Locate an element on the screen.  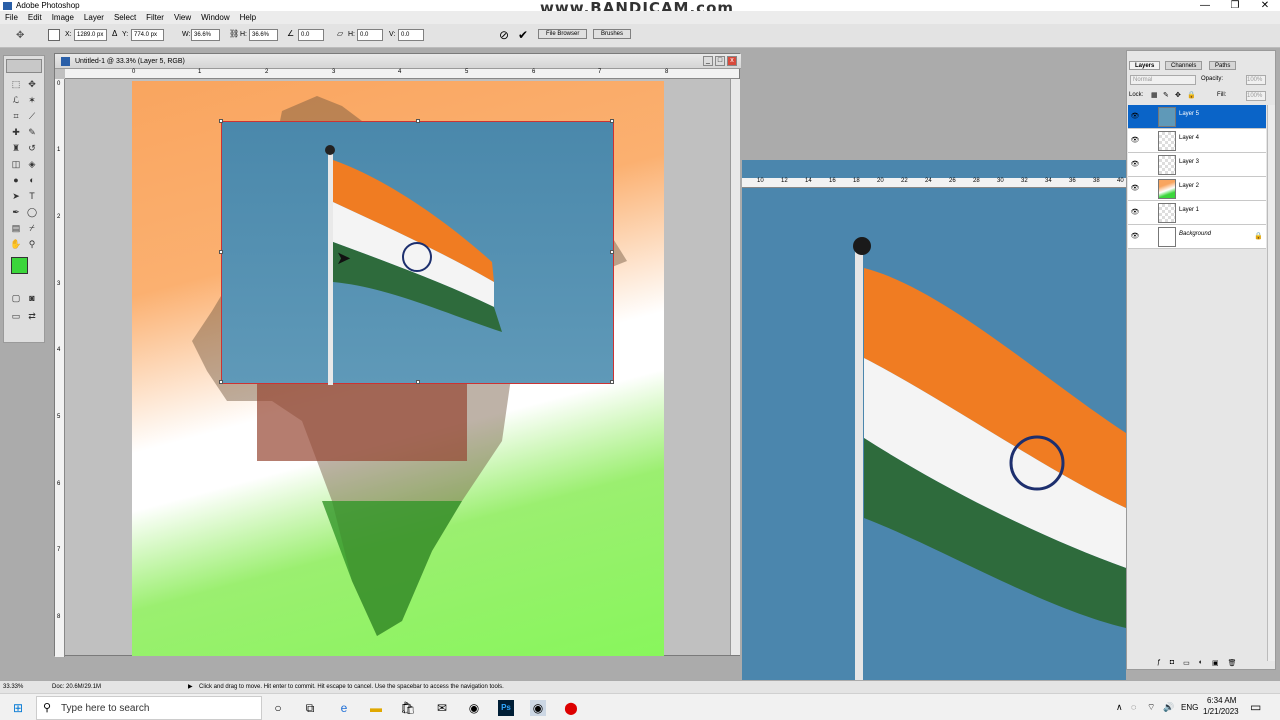
record-icon: ⬤ is located at coordinates (571, 708).